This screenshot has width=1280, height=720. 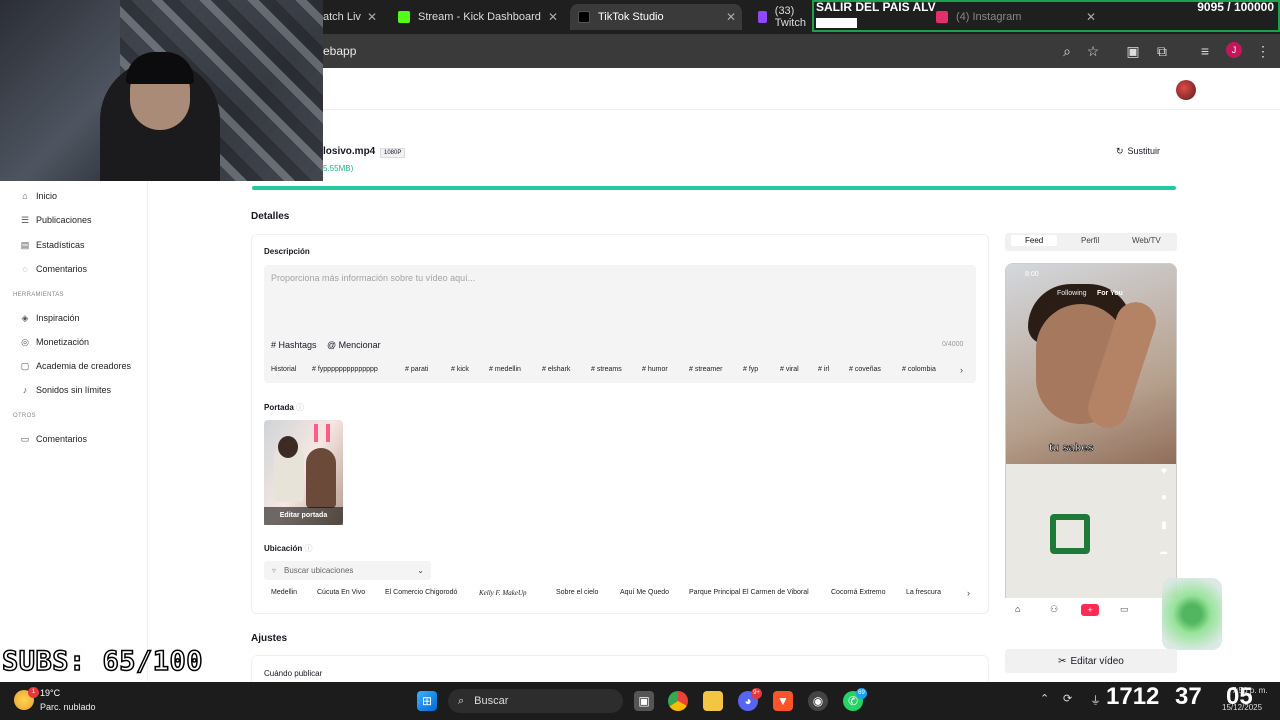 I want to click on goal-title: SALIR DEL PAIS ALV, so click(x=876, y=7).